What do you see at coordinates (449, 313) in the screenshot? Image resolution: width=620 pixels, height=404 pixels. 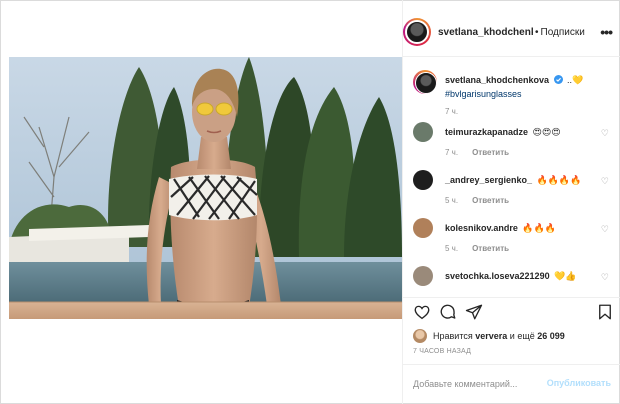 I see `comment-bubble-icon` at bounding box center [449, 313].